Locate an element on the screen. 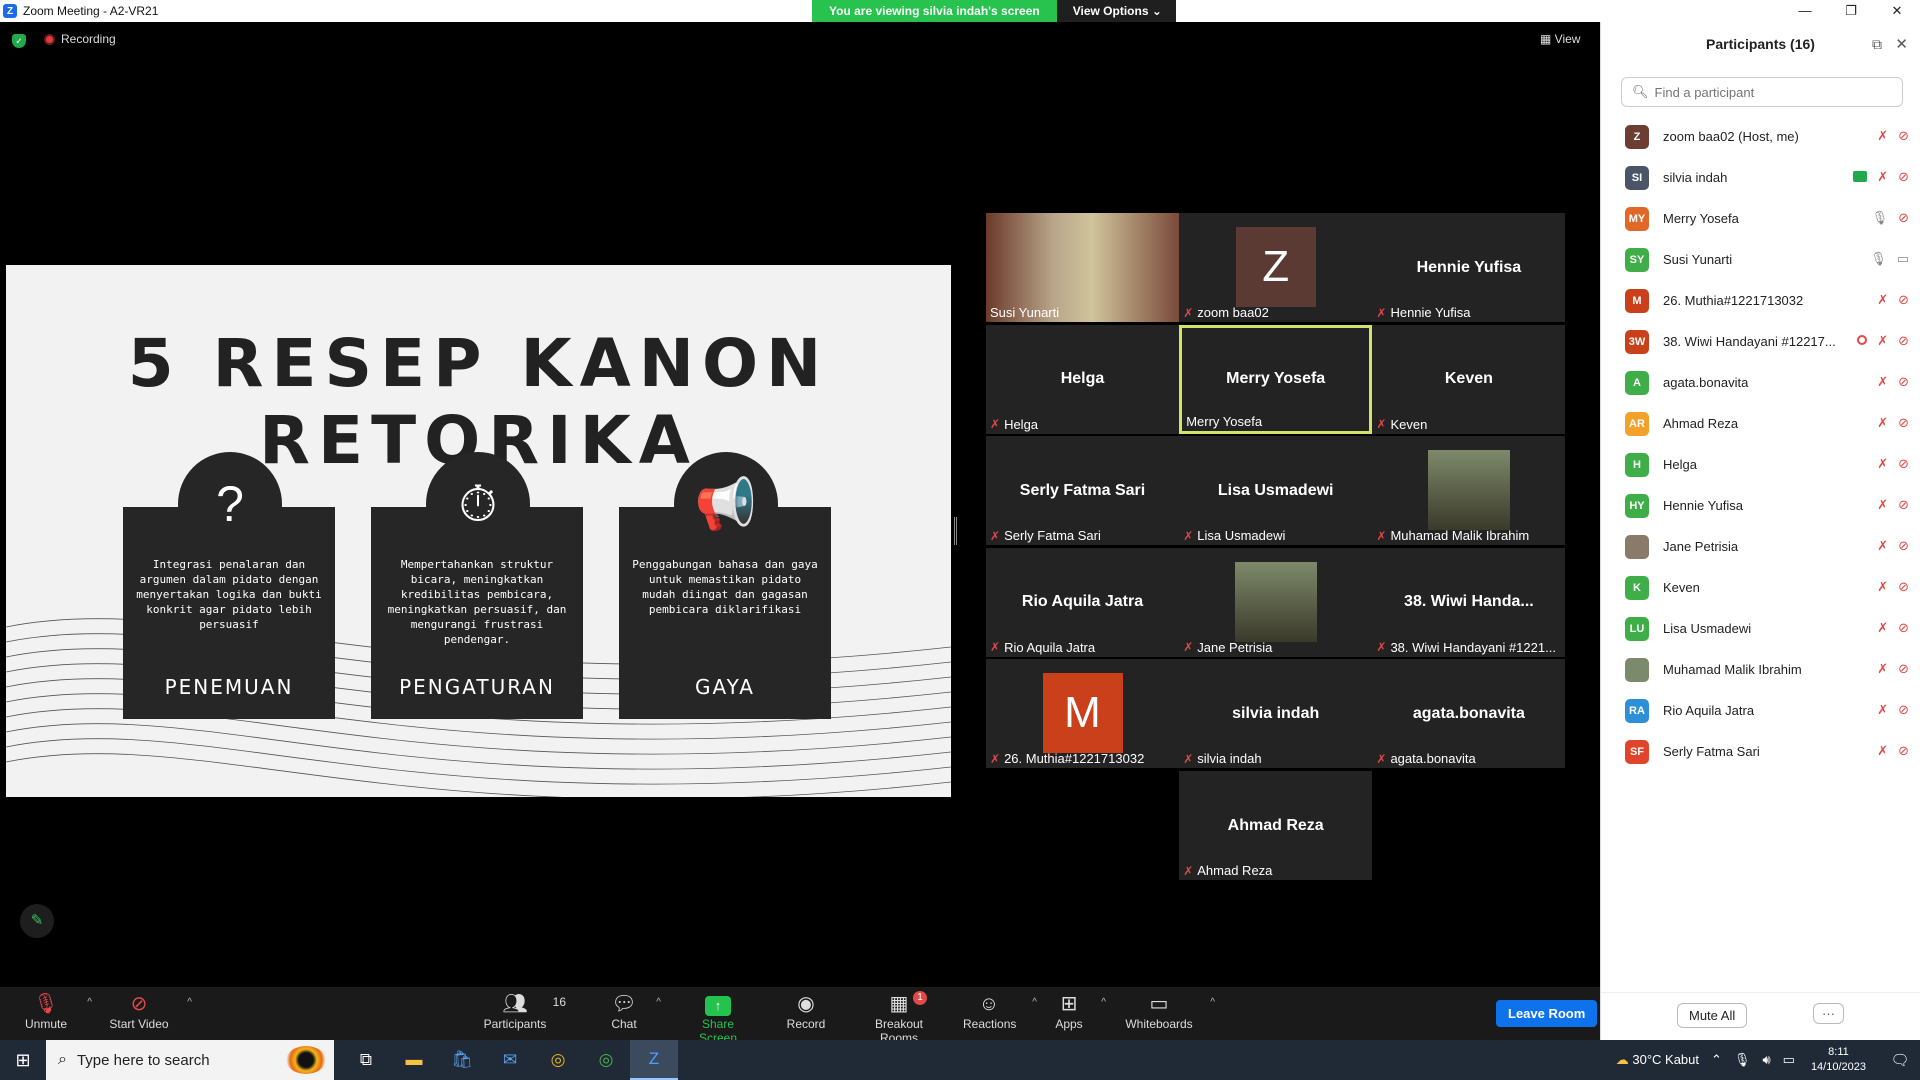 This screenshot has width=1920, height=1080. apps-button: ⊞ Apps ^ is located at coordinates (1080, 1011).